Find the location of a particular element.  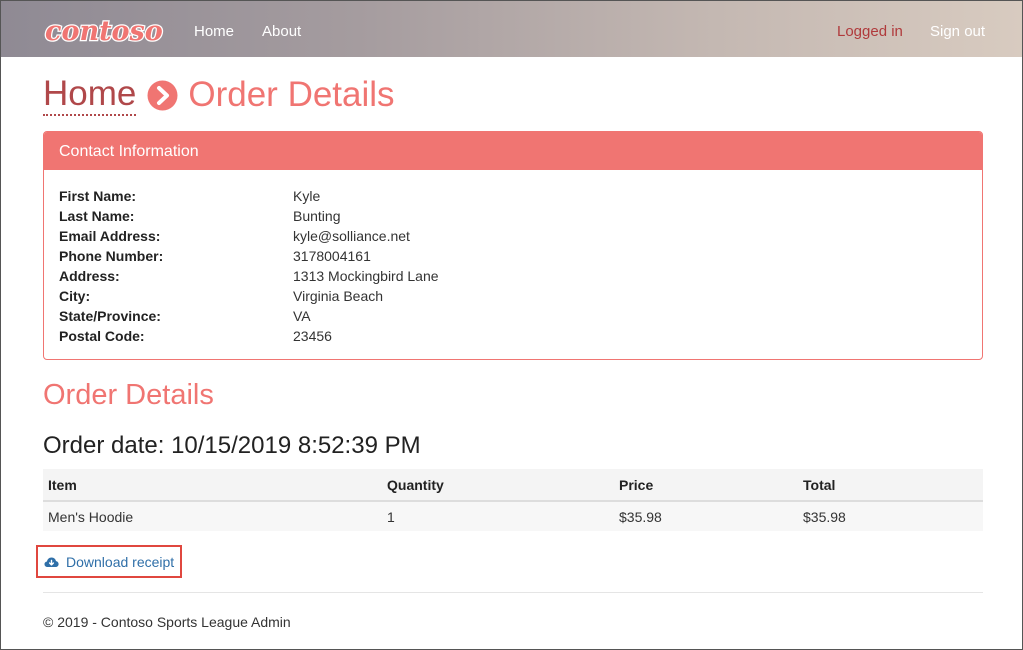

order-date: Order date: 10/15/2019 8:52:39 PM is located at coordinates (232, 445).